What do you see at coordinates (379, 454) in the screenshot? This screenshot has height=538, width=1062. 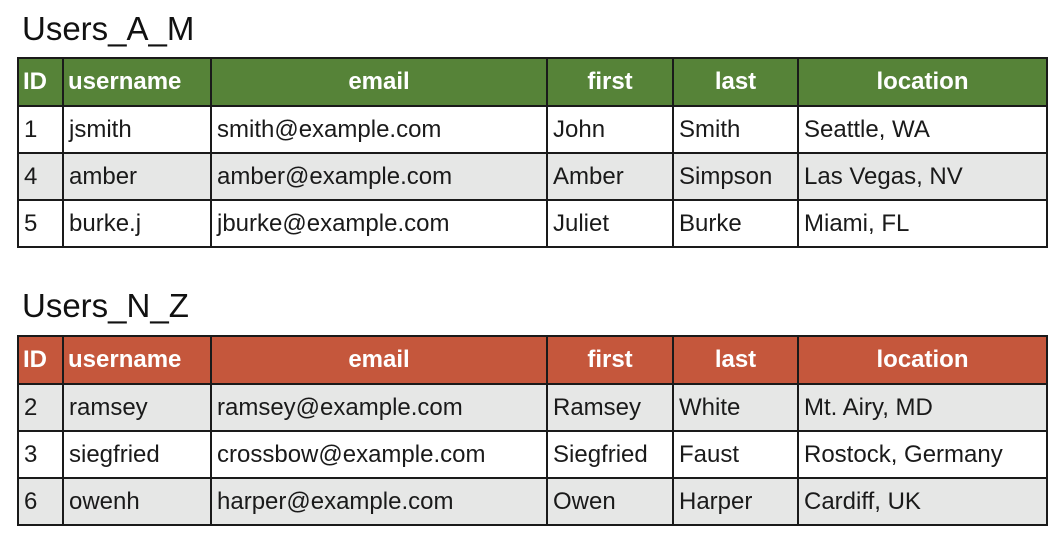 I see `cell-email: crossbow@example.com` at bounding box center [379, 454].